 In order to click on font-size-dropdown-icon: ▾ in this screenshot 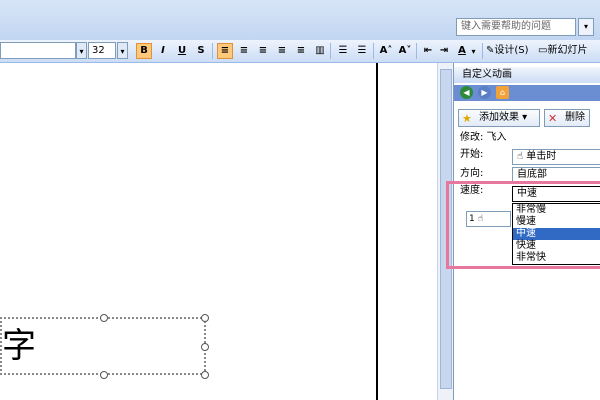, I will do `click(122, 50)`.